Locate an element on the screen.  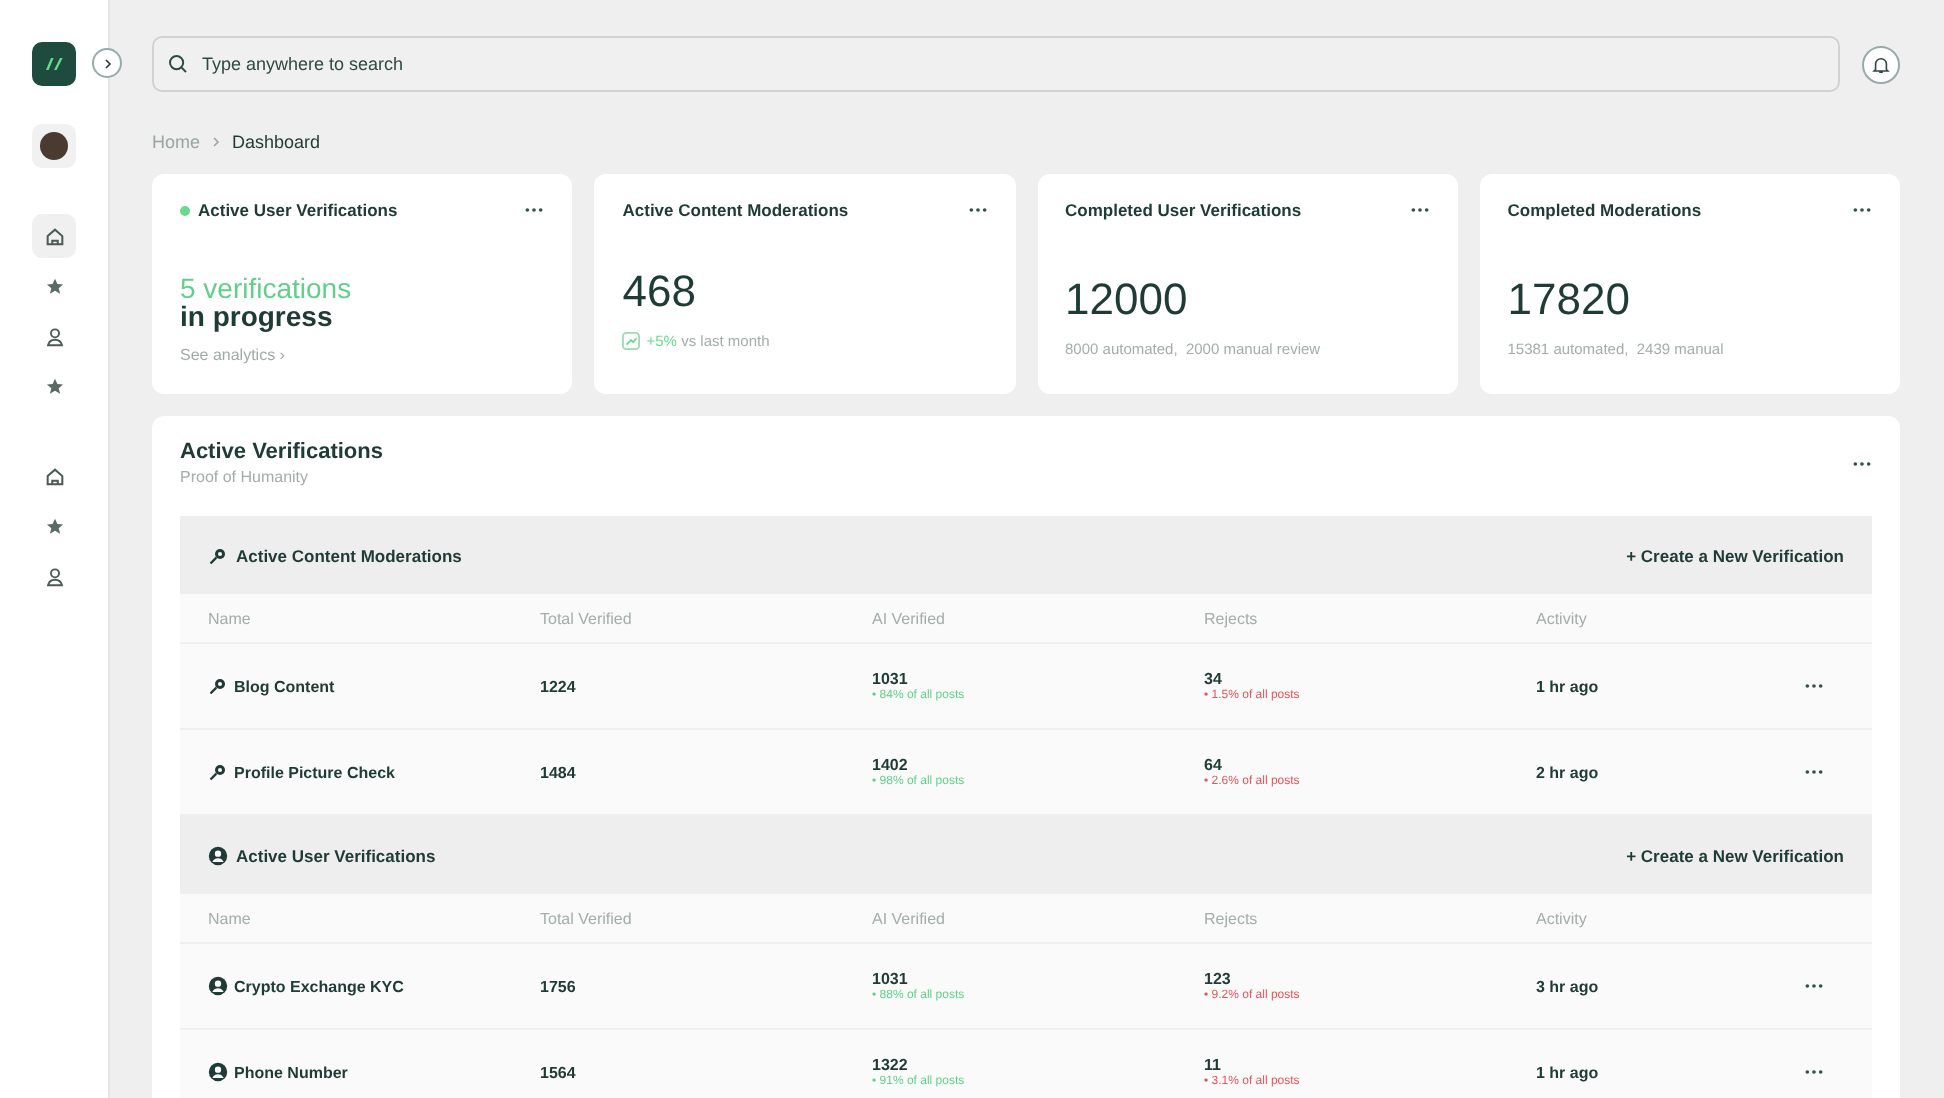
bell-icon is located at coordinates (1881, 64).